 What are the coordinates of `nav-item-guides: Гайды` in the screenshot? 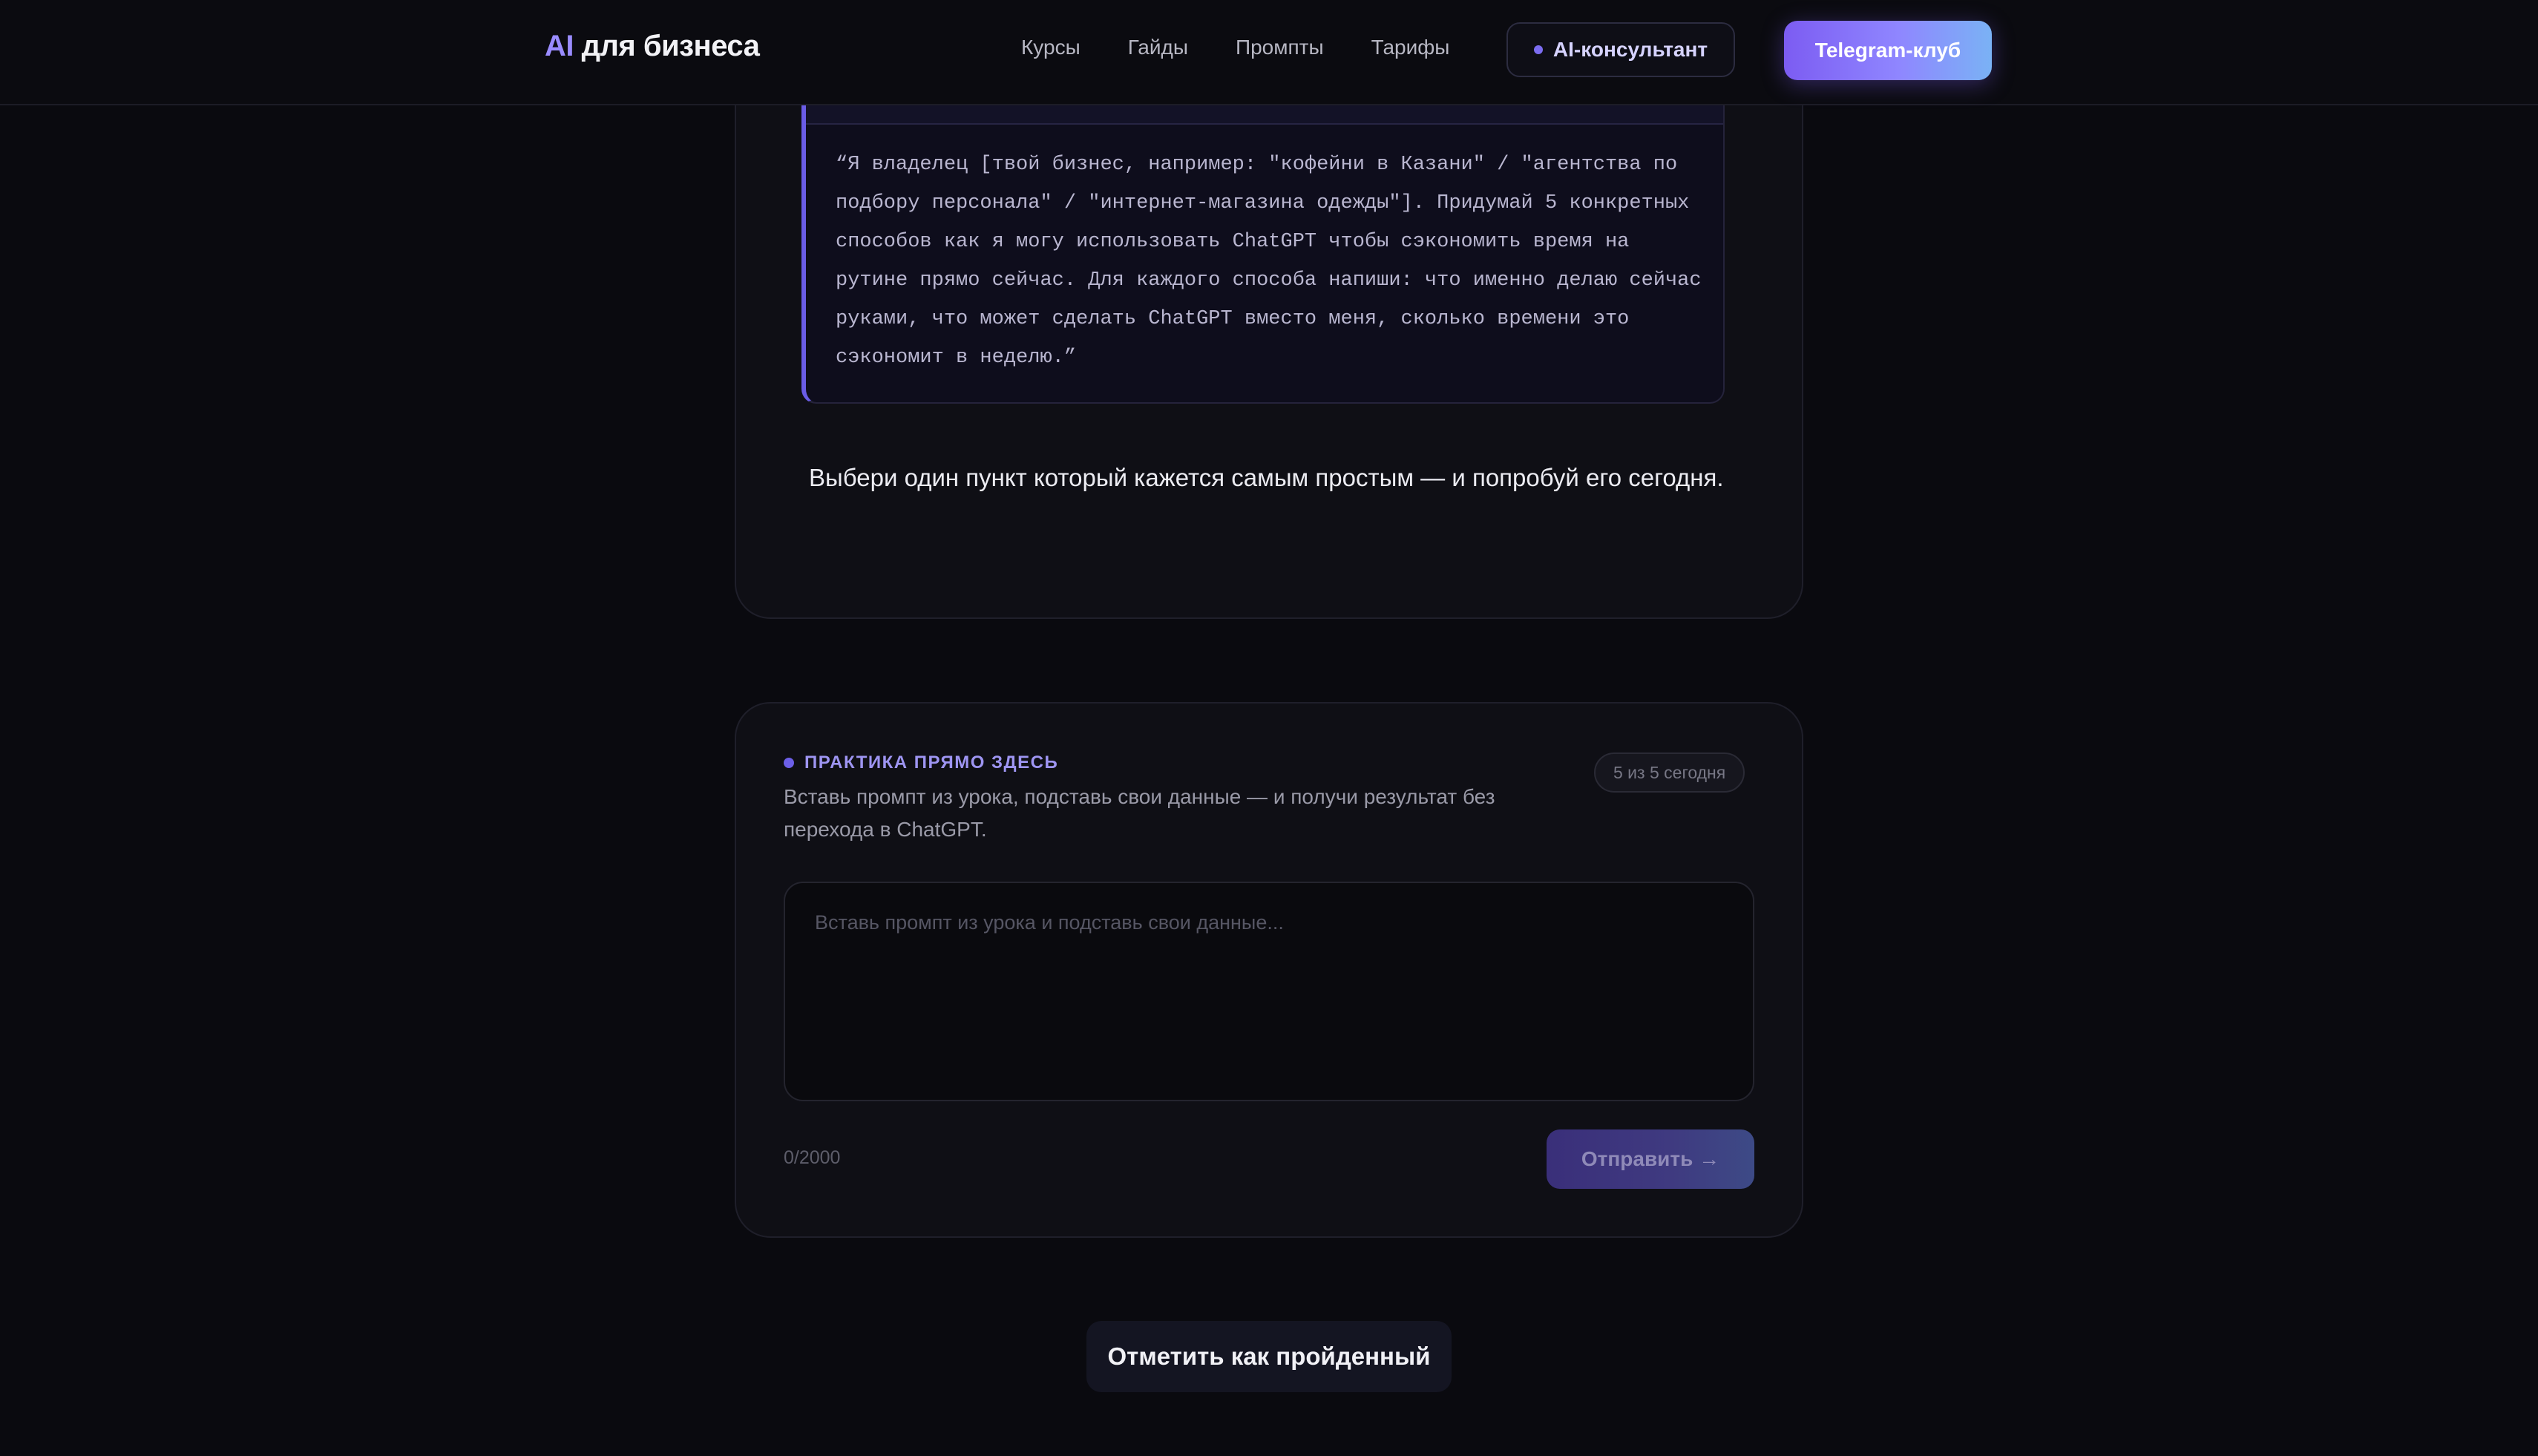 It's located at (1158, 48).